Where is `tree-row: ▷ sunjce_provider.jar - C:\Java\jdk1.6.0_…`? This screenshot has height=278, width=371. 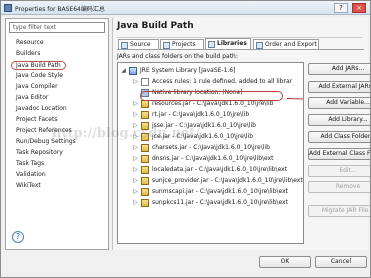 tree-row: ▷ sunjce_provider.jar - C:\Java\jdk1.6.0_… is located at coordinates (217, 181).